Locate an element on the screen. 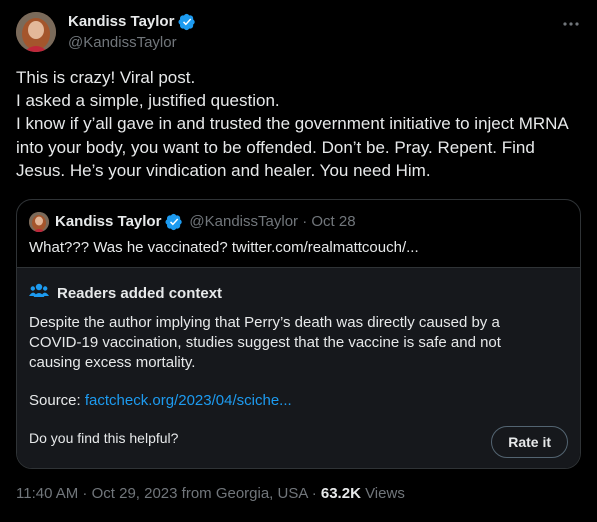 This screenshot has height=522, width=597. views-count: 63.2K is located at coordinates (340, 493).